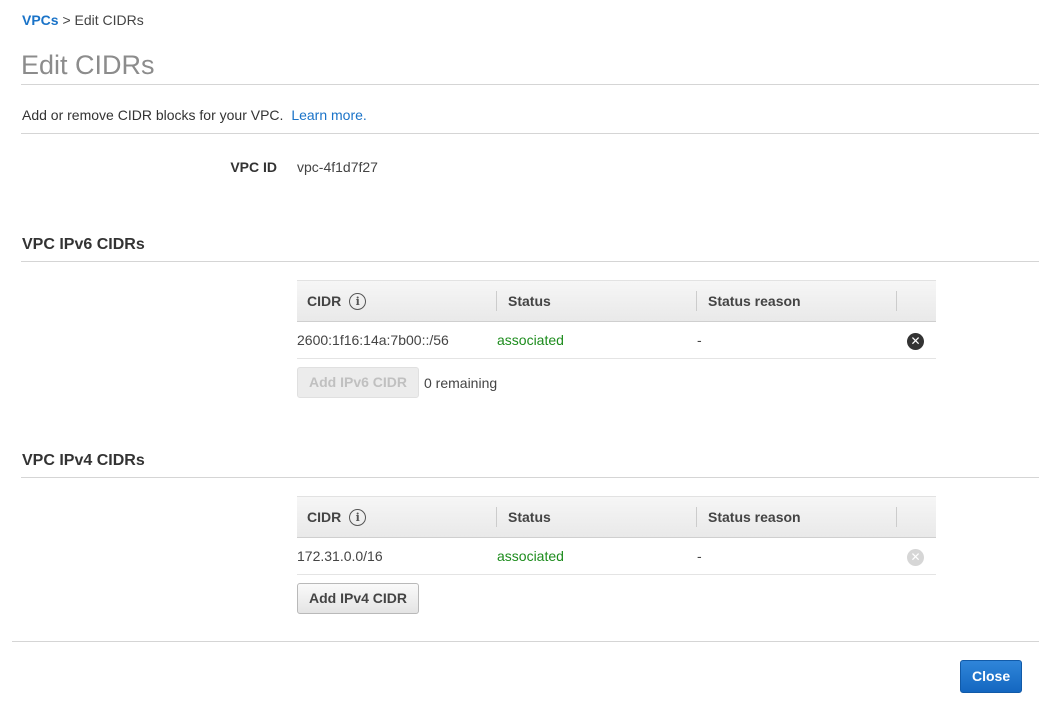 The height and width of the screenshot is (710, 1039). What do you see at coordinates (337, 167) in the screenshot?
I see `vpc-id-value: vpc-4f1d7f27` at bounding box center [337, 167].